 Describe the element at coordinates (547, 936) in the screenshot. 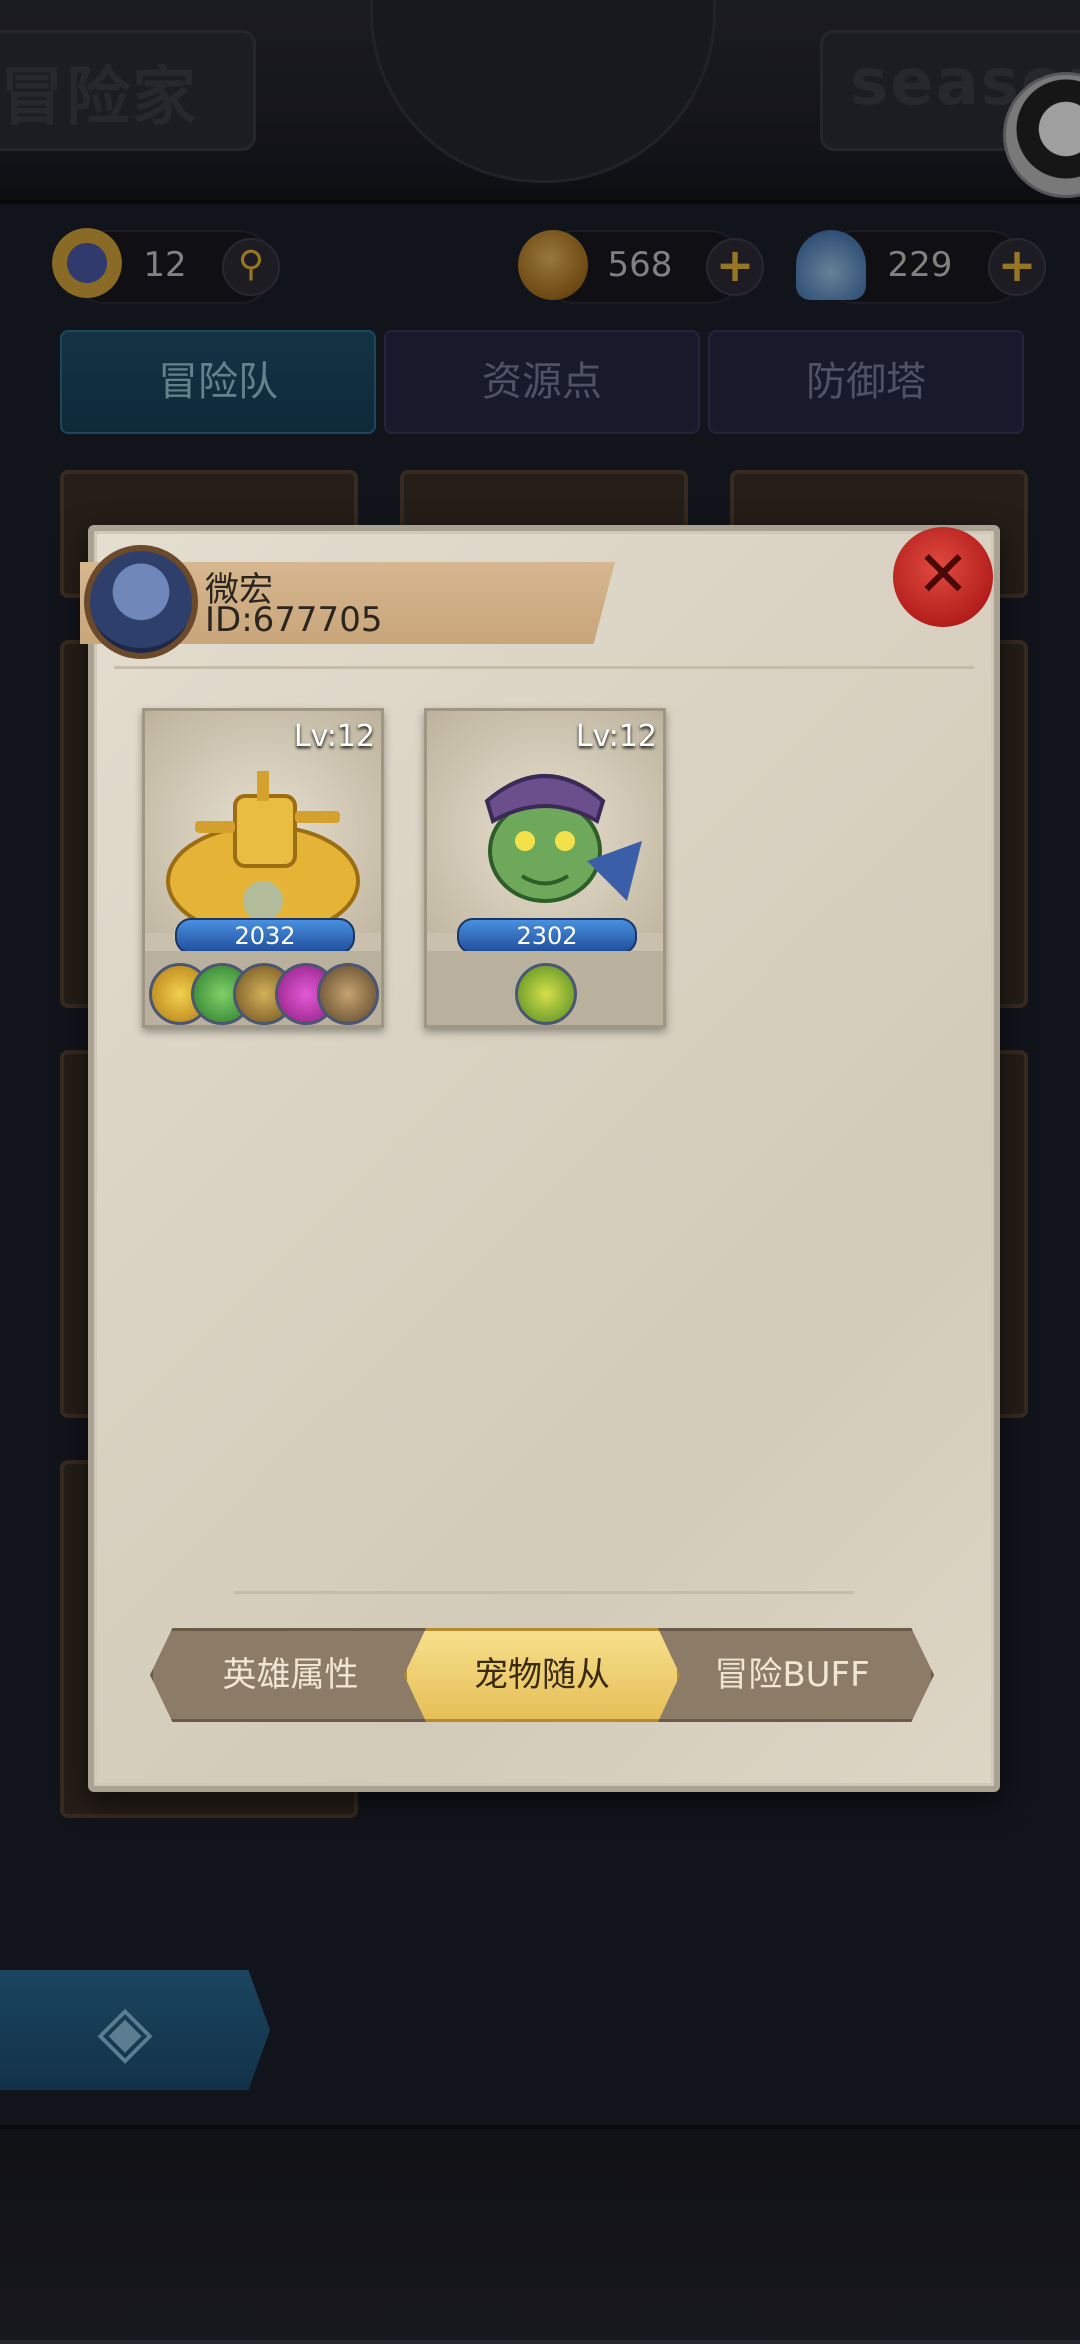

I see `pet-power: 2302` at that location.